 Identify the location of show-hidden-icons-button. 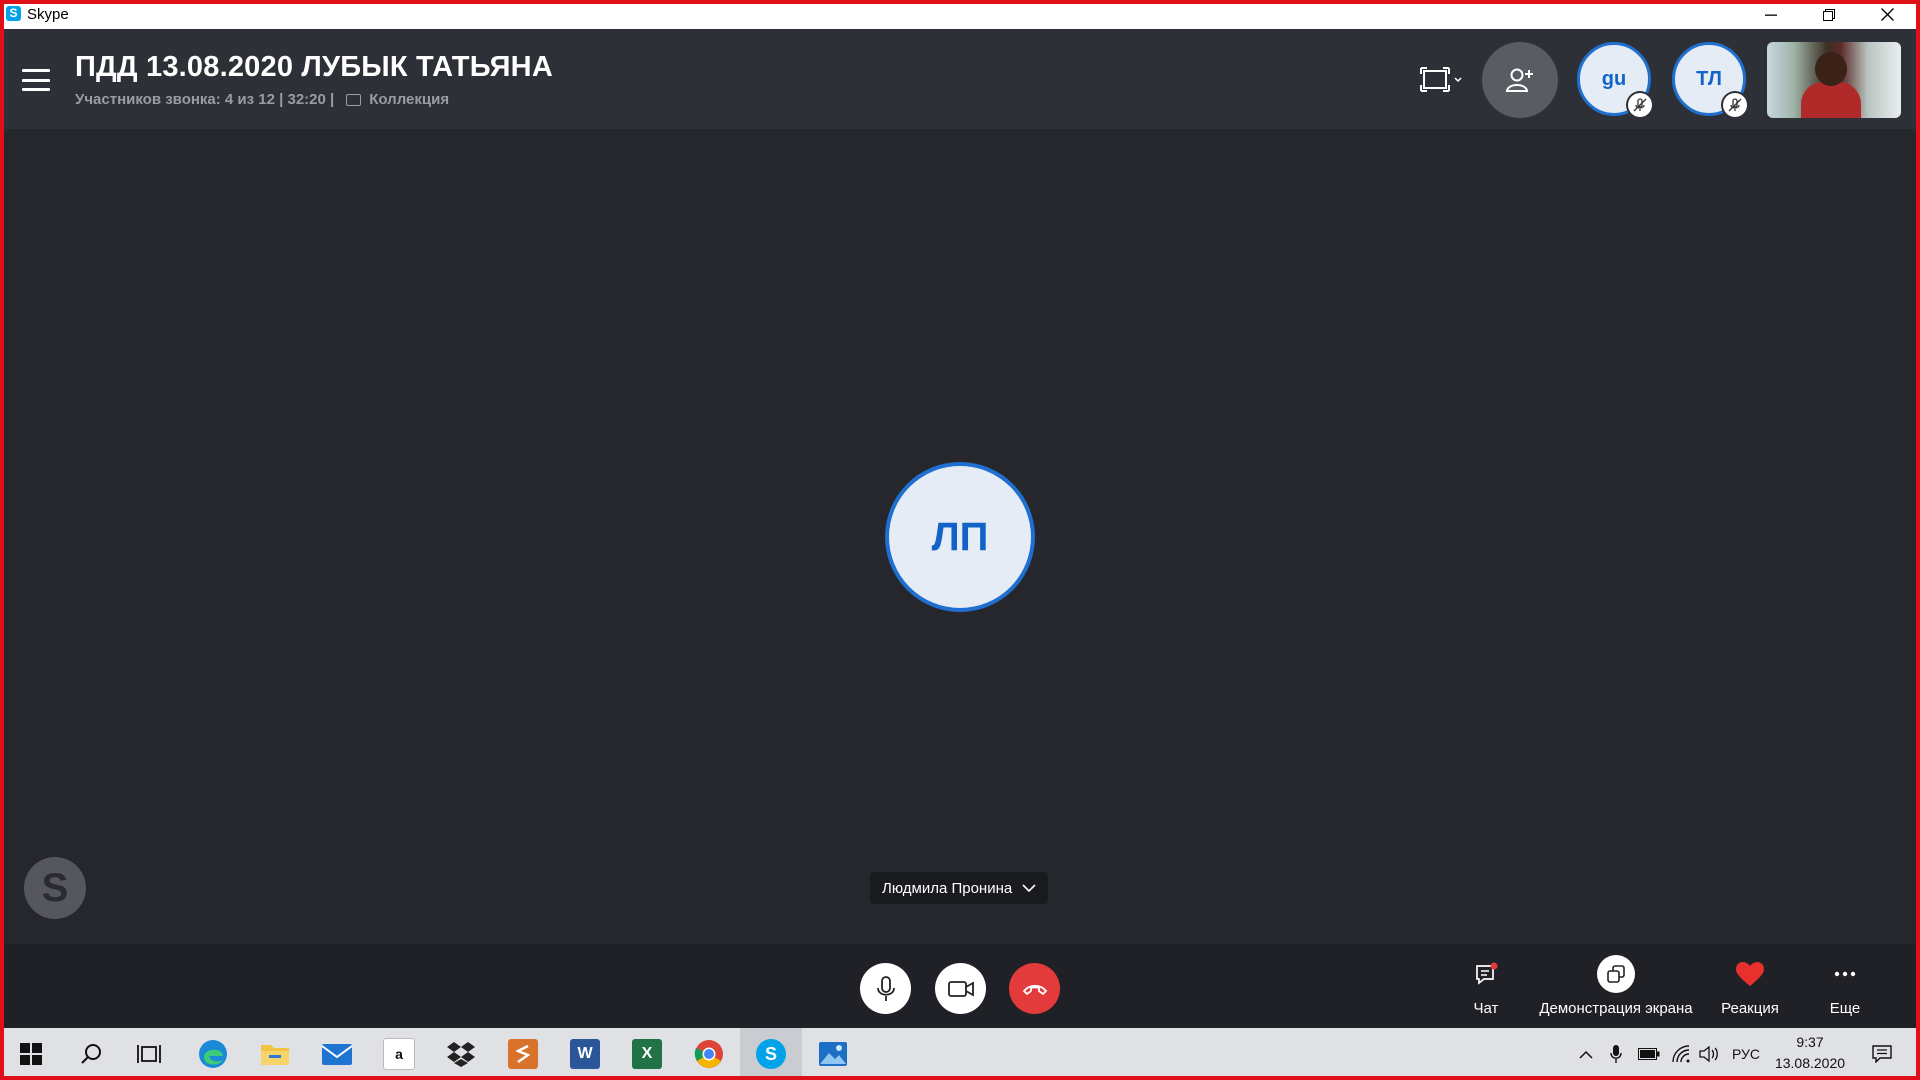
(1586, 1054).